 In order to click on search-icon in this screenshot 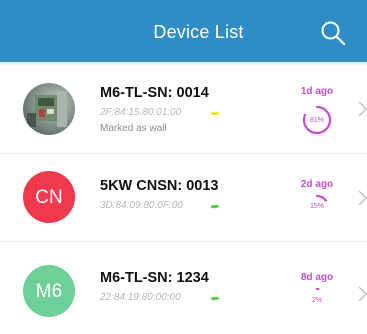, I will do `click(333, 33)`.